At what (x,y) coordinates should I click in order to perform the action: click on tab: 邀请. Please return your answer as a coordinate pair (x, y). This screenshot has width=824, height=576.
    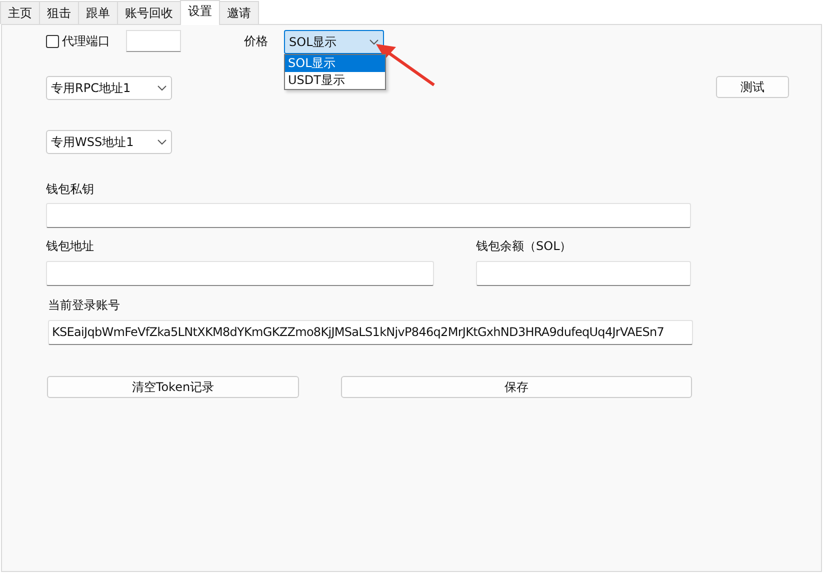
    Looking at the image, I should click on (239, 12).